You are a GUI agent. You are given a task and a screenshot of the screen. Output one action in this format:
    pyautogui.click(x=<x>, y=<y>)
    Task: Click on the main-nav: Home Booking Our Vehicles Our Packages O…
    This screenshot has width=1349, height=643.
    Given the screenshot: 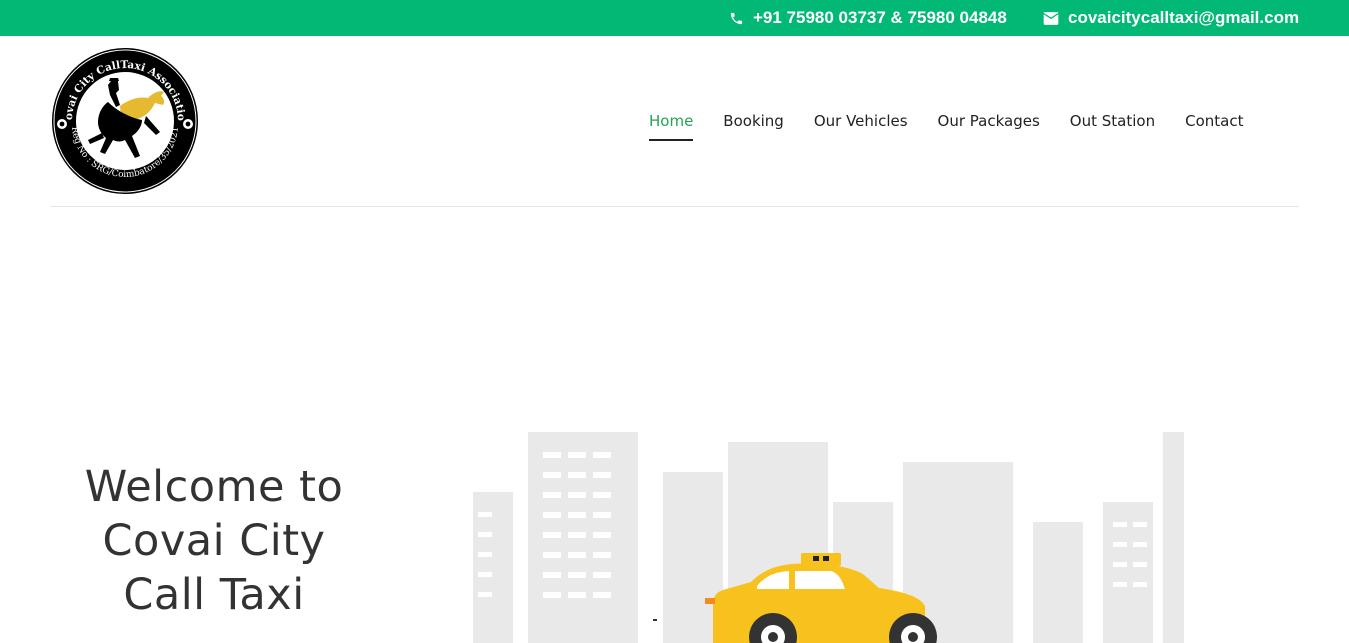 What is the action you would take?
    pyautogui.click(x=946, y=128)
    